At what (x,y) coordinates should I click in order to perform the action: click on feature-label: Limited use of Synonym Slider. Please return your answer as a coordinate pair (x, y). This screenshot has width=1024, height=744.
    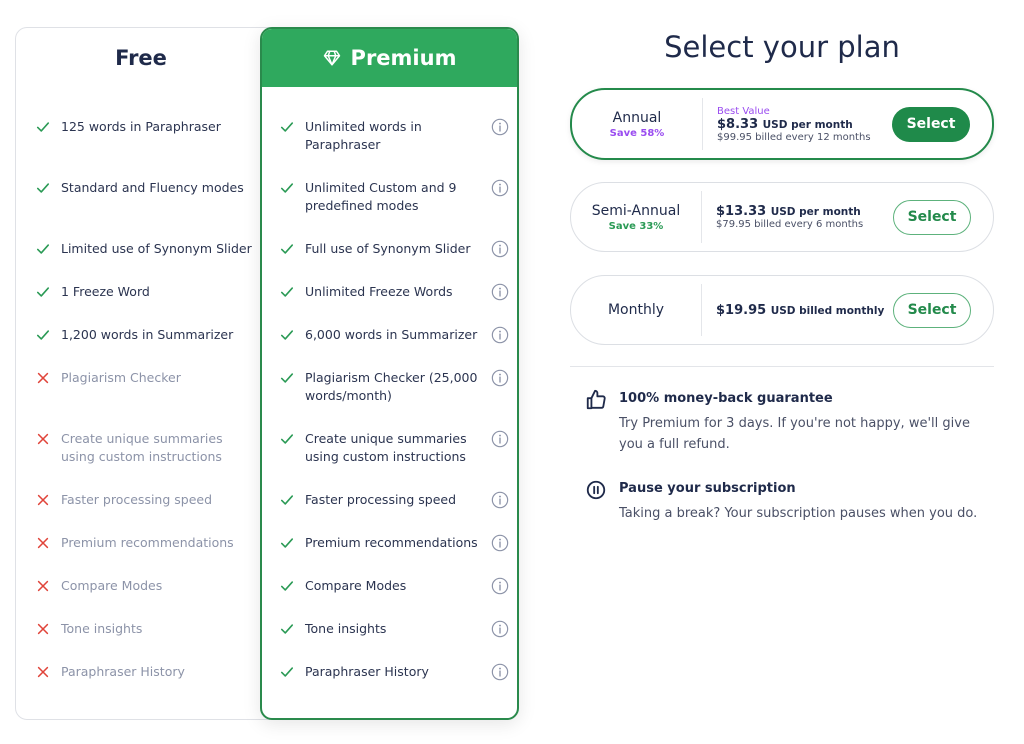
    Looking at the image, I should click on (156, 248).